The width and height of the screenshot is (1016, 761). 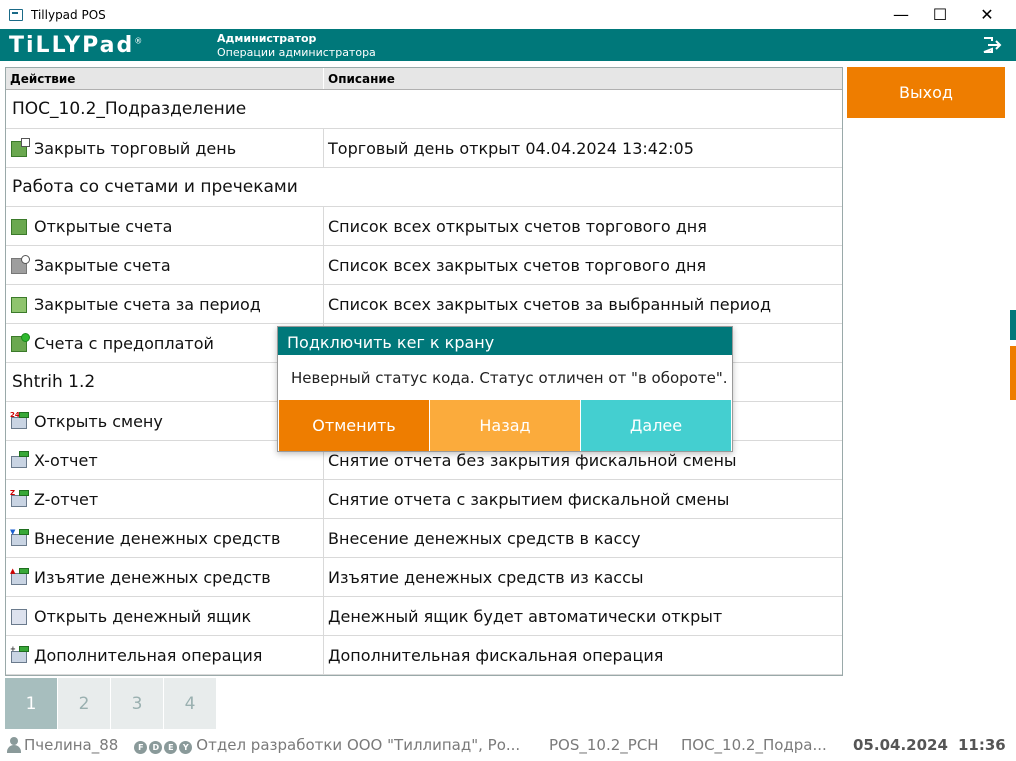 What do you see at coordinates (508, 14) in the screenshot?
I see `window-titlebar: Tillypad POS — ☐ ✕` at bounding box center [508, 14].